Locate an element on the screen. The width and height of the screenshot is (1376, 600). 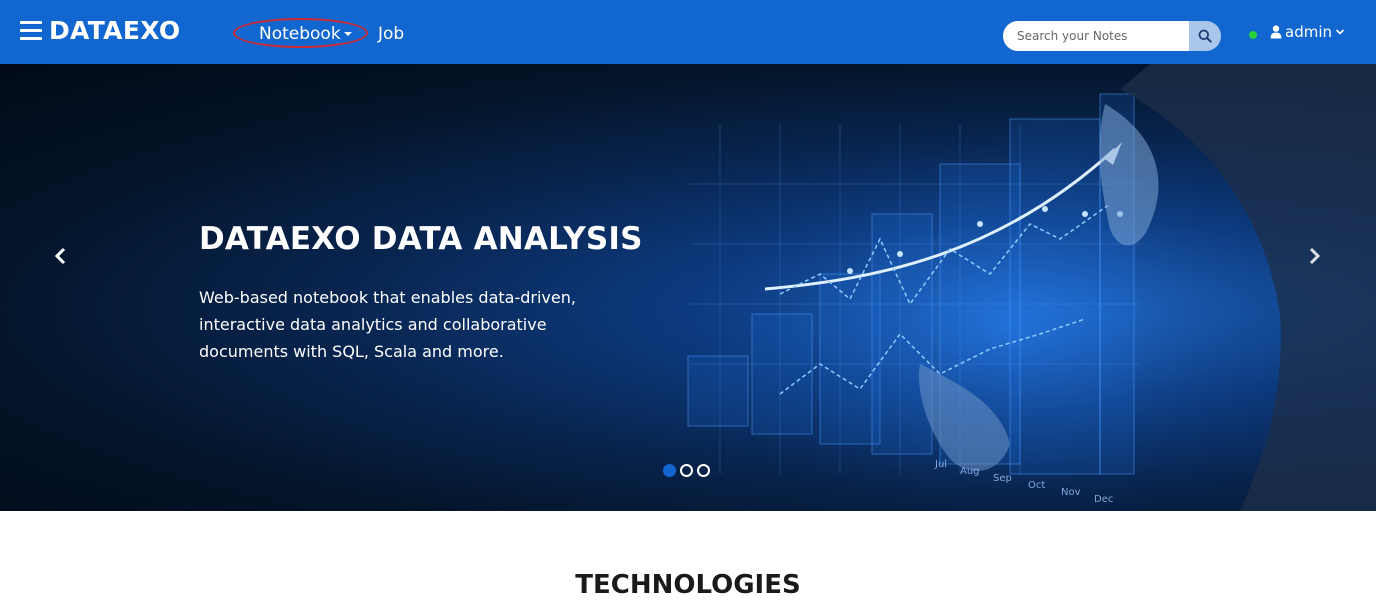
caret-down-icon is located at coordinates (348, 34).